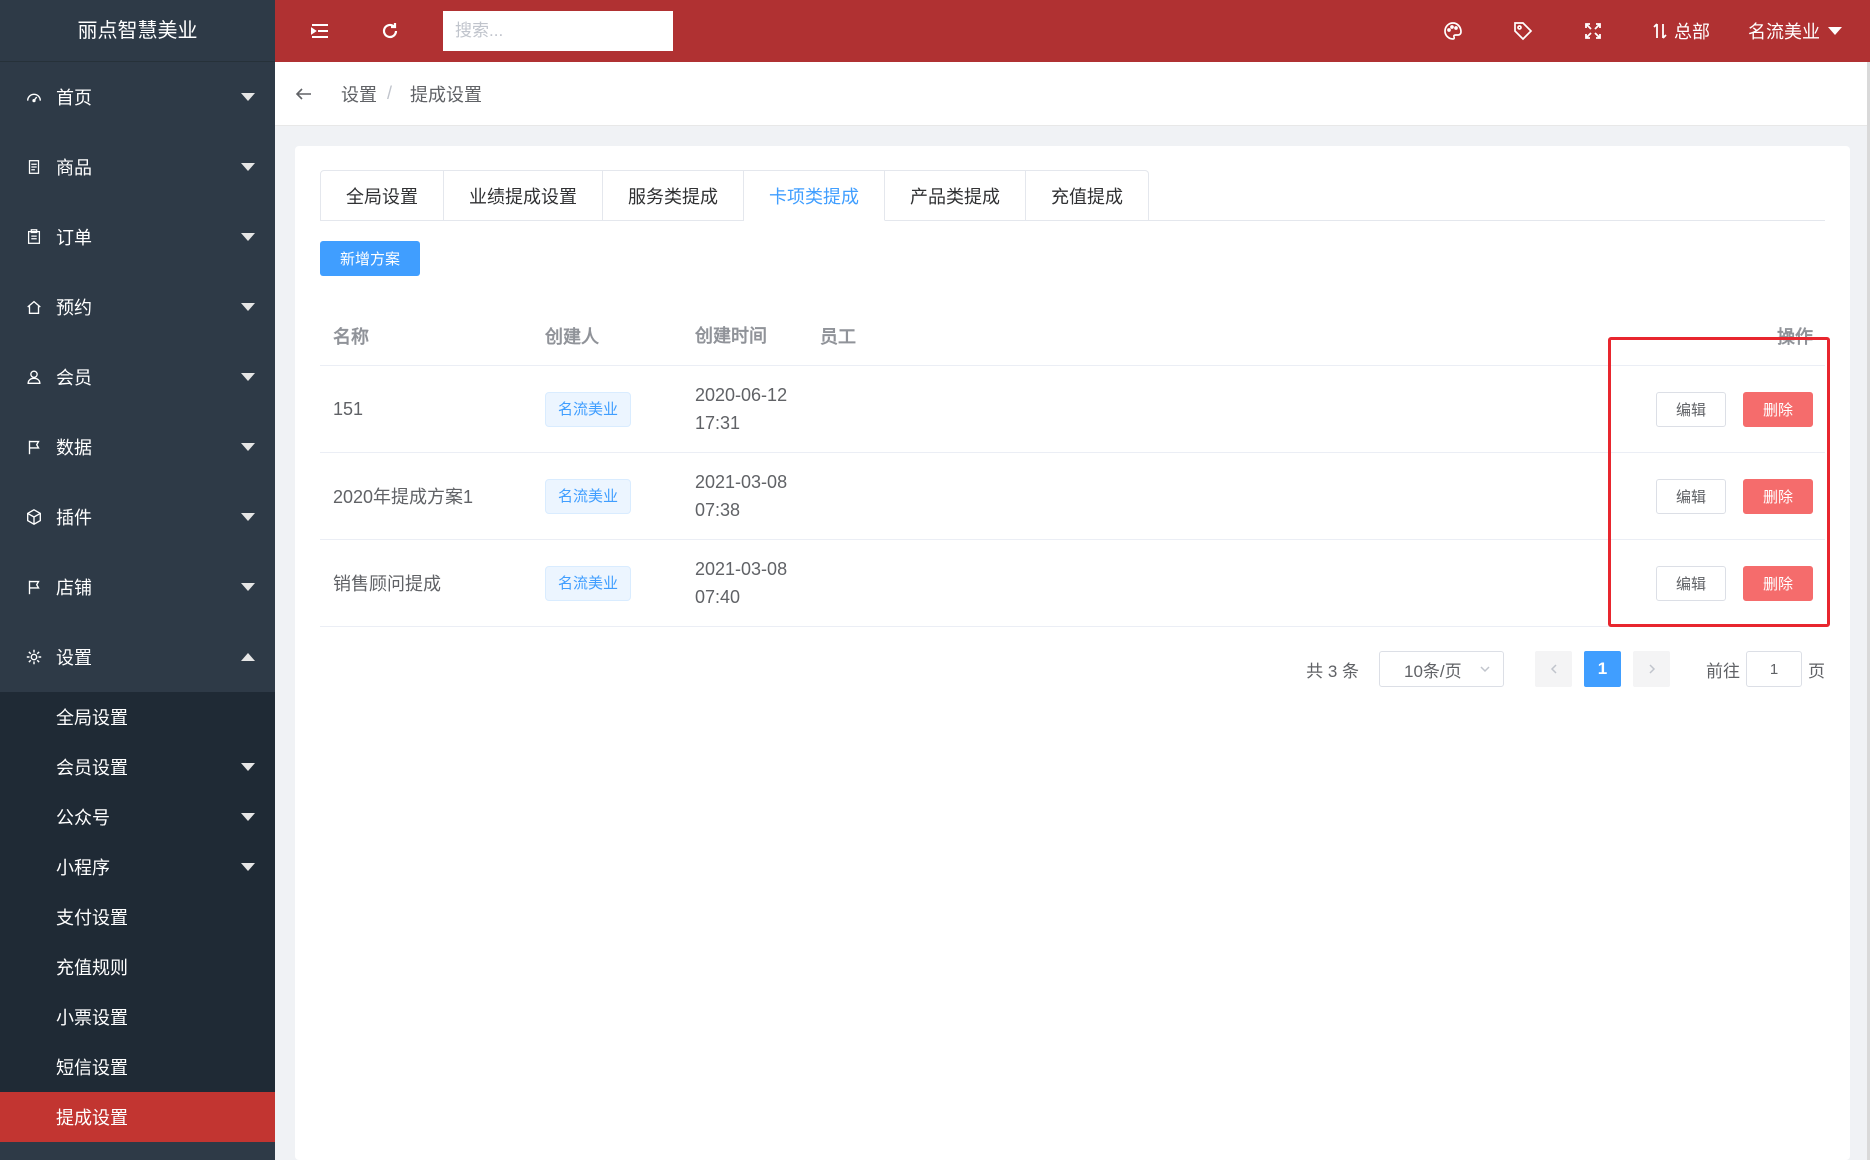  I want to click on refresh-button, so click(390, 31).